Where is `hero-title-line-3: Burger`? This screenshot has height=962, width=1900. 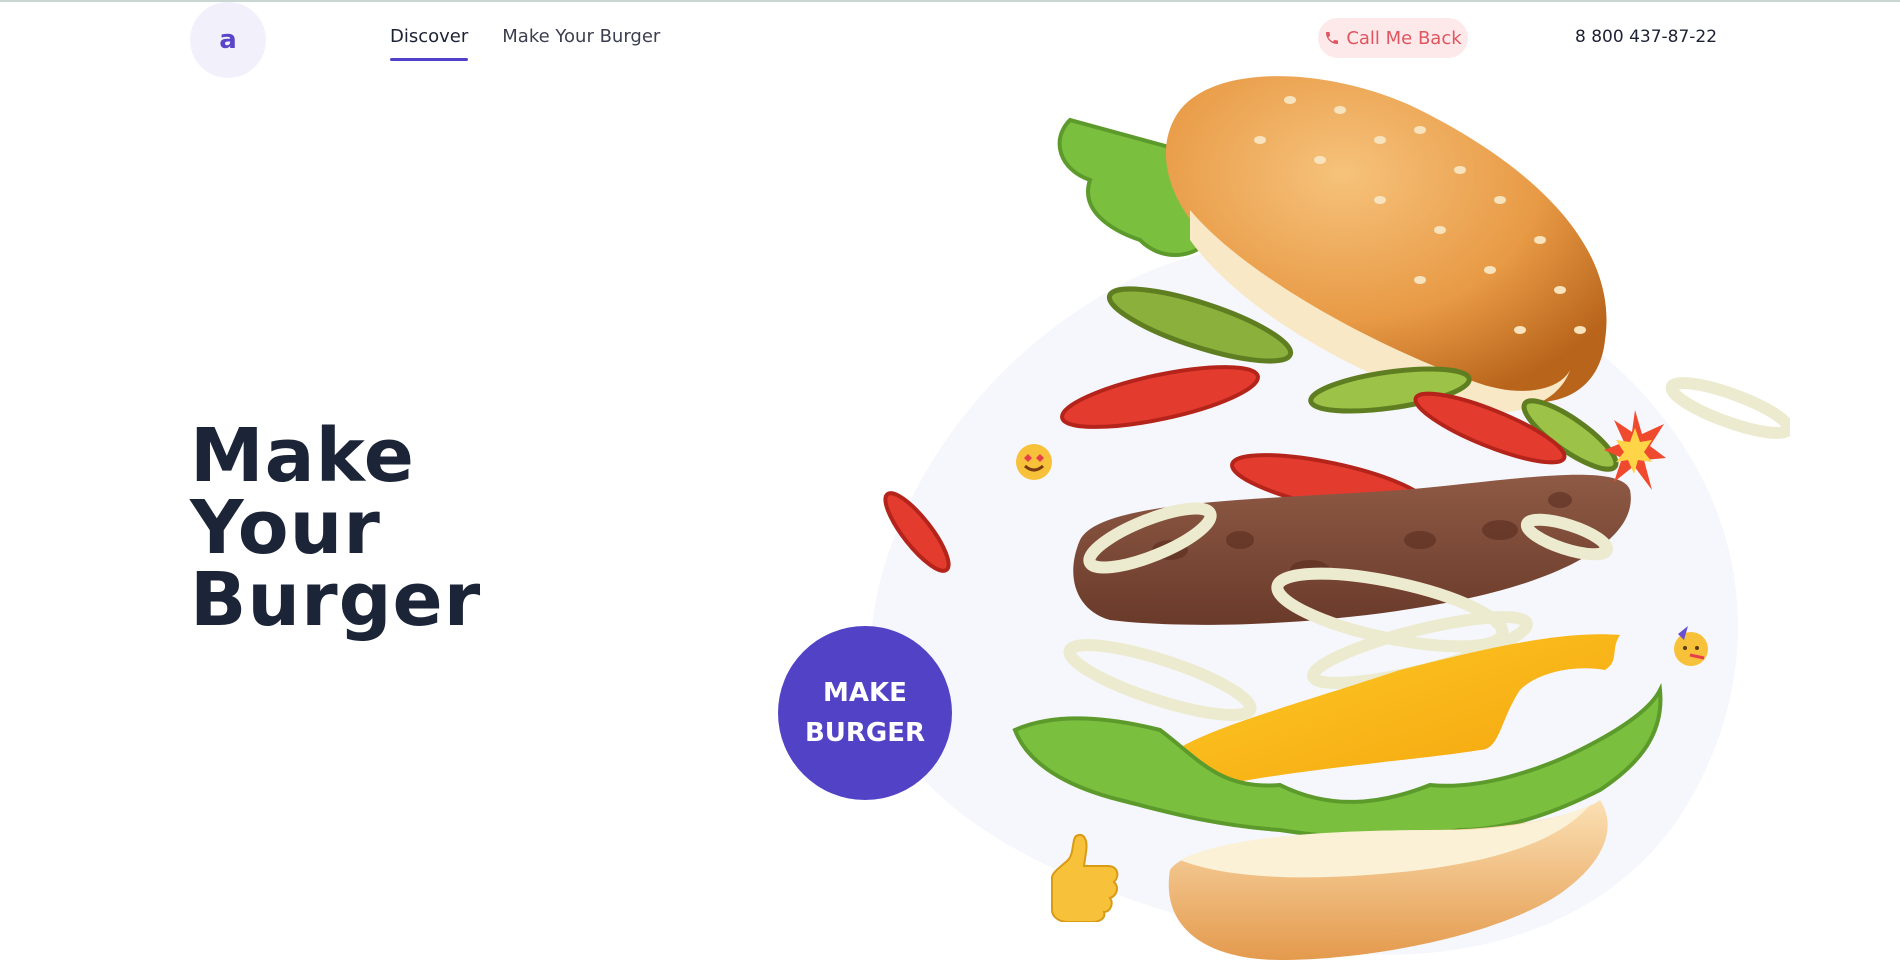 hero-title-line-3: Burger is located at coordinates (336, 600).